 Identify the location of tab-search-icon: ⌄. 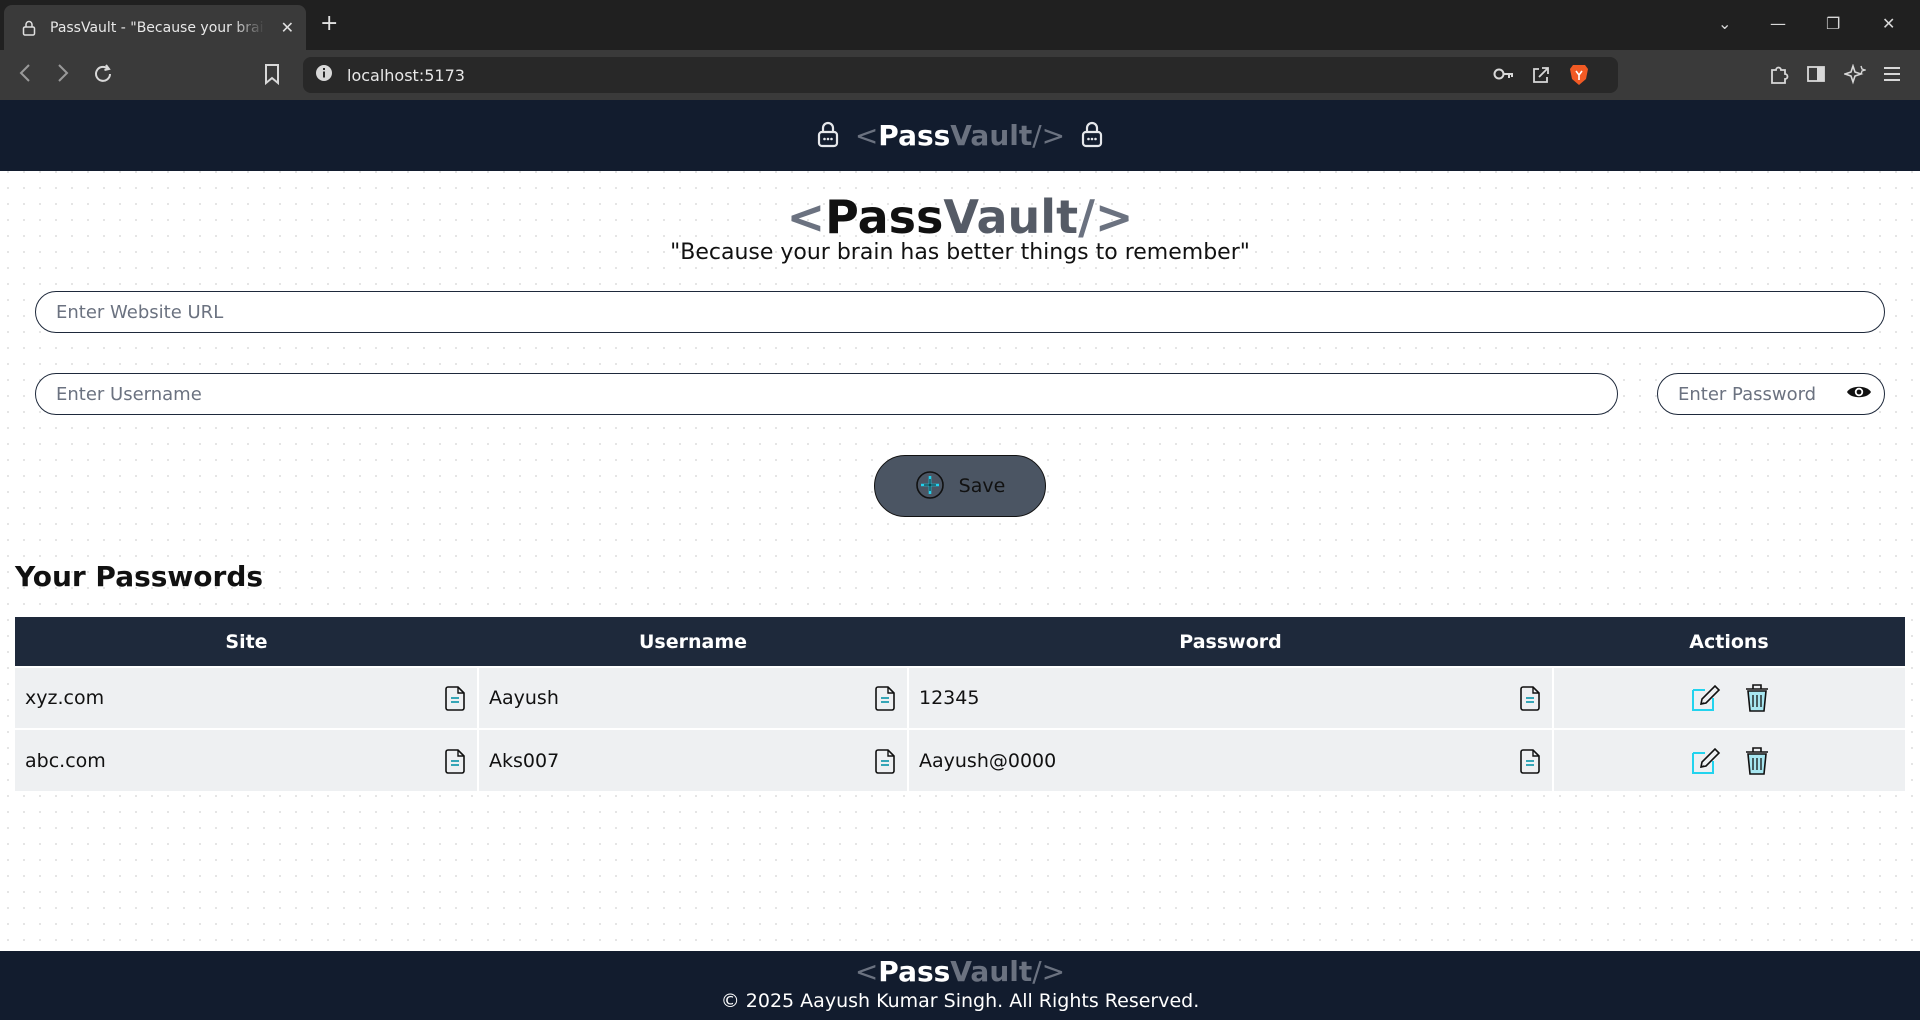
(1724, 24).